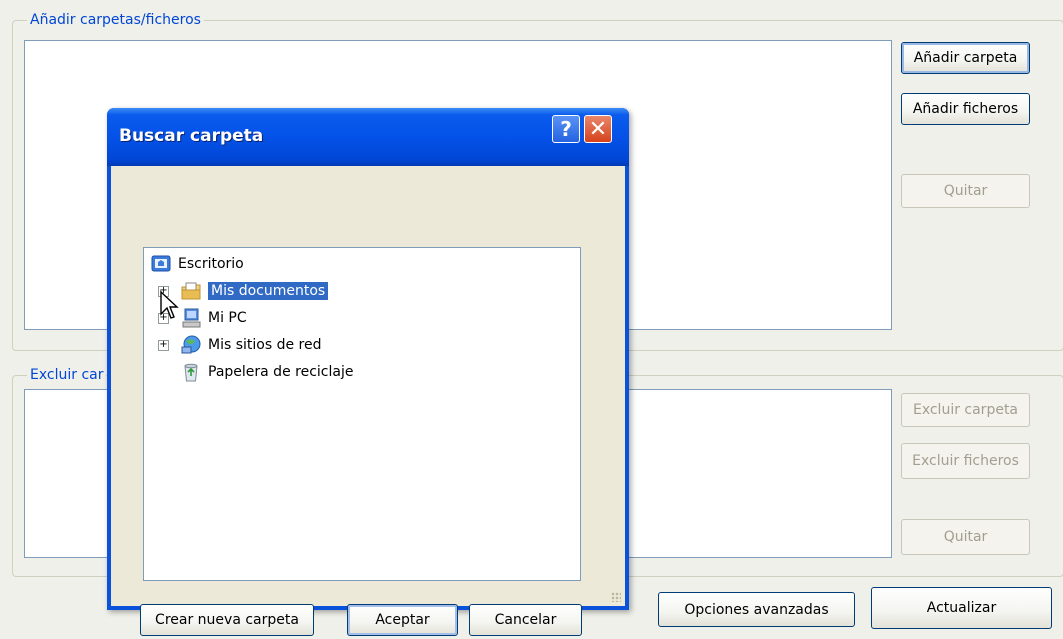 This screenshot has height=639, width=1063. Describe the element at coordinates (525, 620) in the screenshot. I see `cancel-button: Cancelar` at that location.